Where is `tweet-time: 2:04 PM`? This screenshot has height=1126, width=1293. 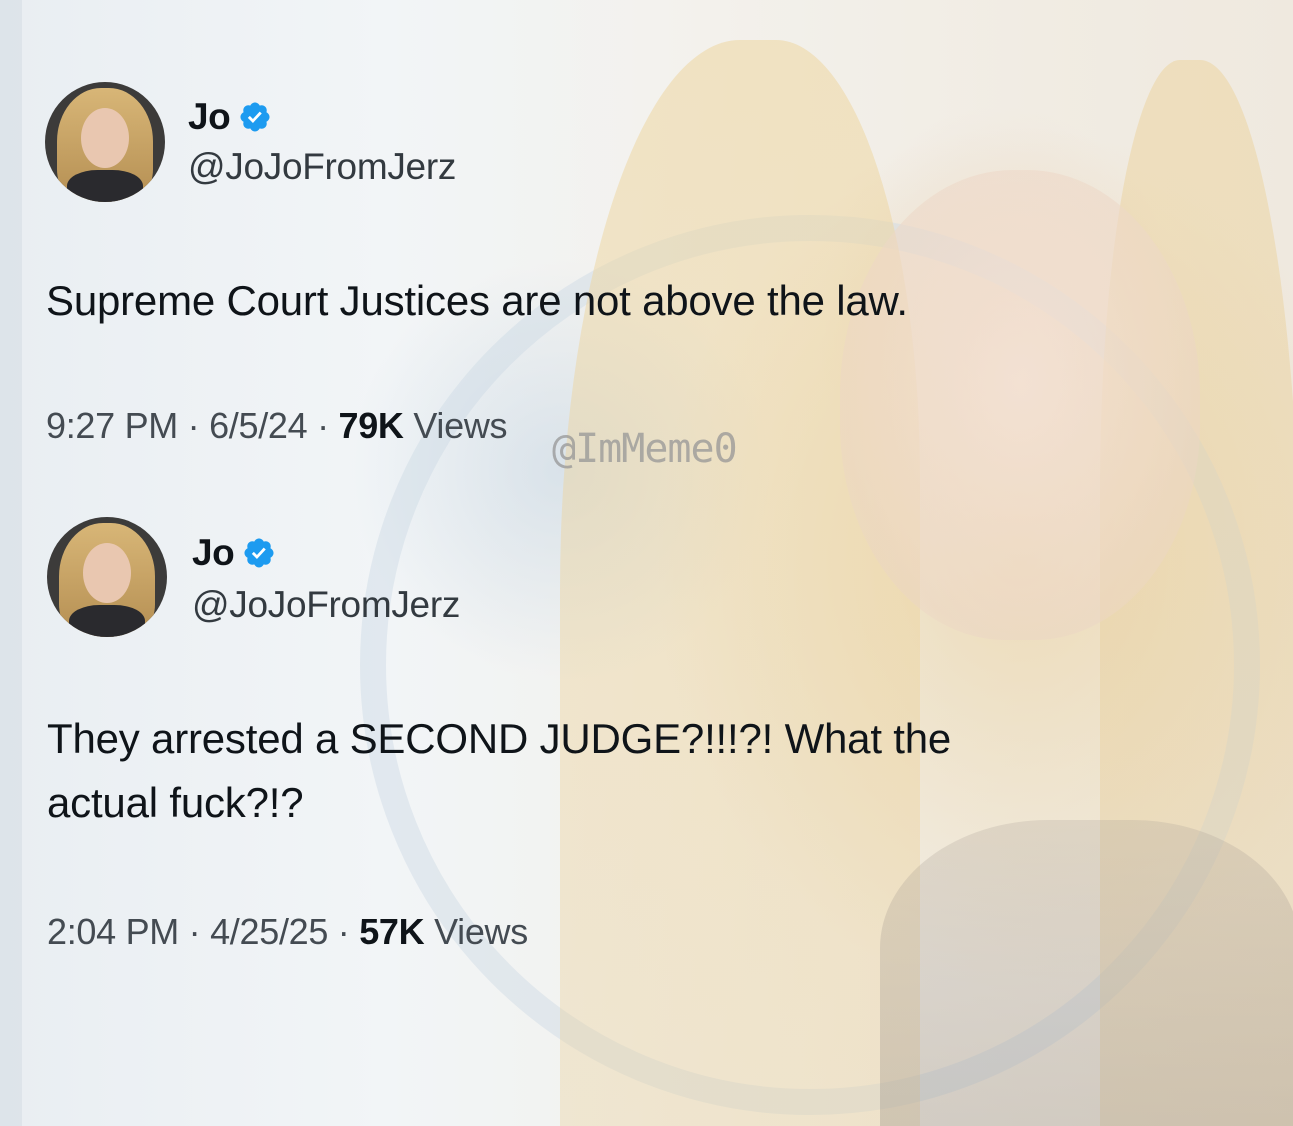 tweet-time: 2:04 PM is located at coordinates (113, 931).